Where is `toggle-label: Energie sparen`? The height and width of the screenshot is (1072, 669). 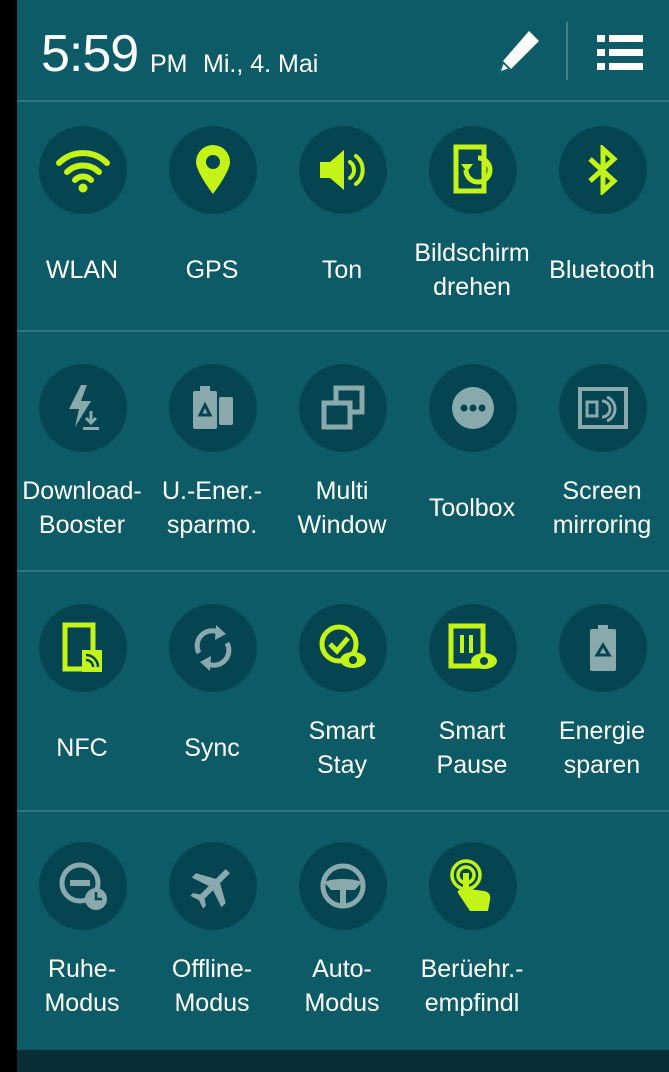 toggle-label: Energie sparen is located at coordinates (602, 748).